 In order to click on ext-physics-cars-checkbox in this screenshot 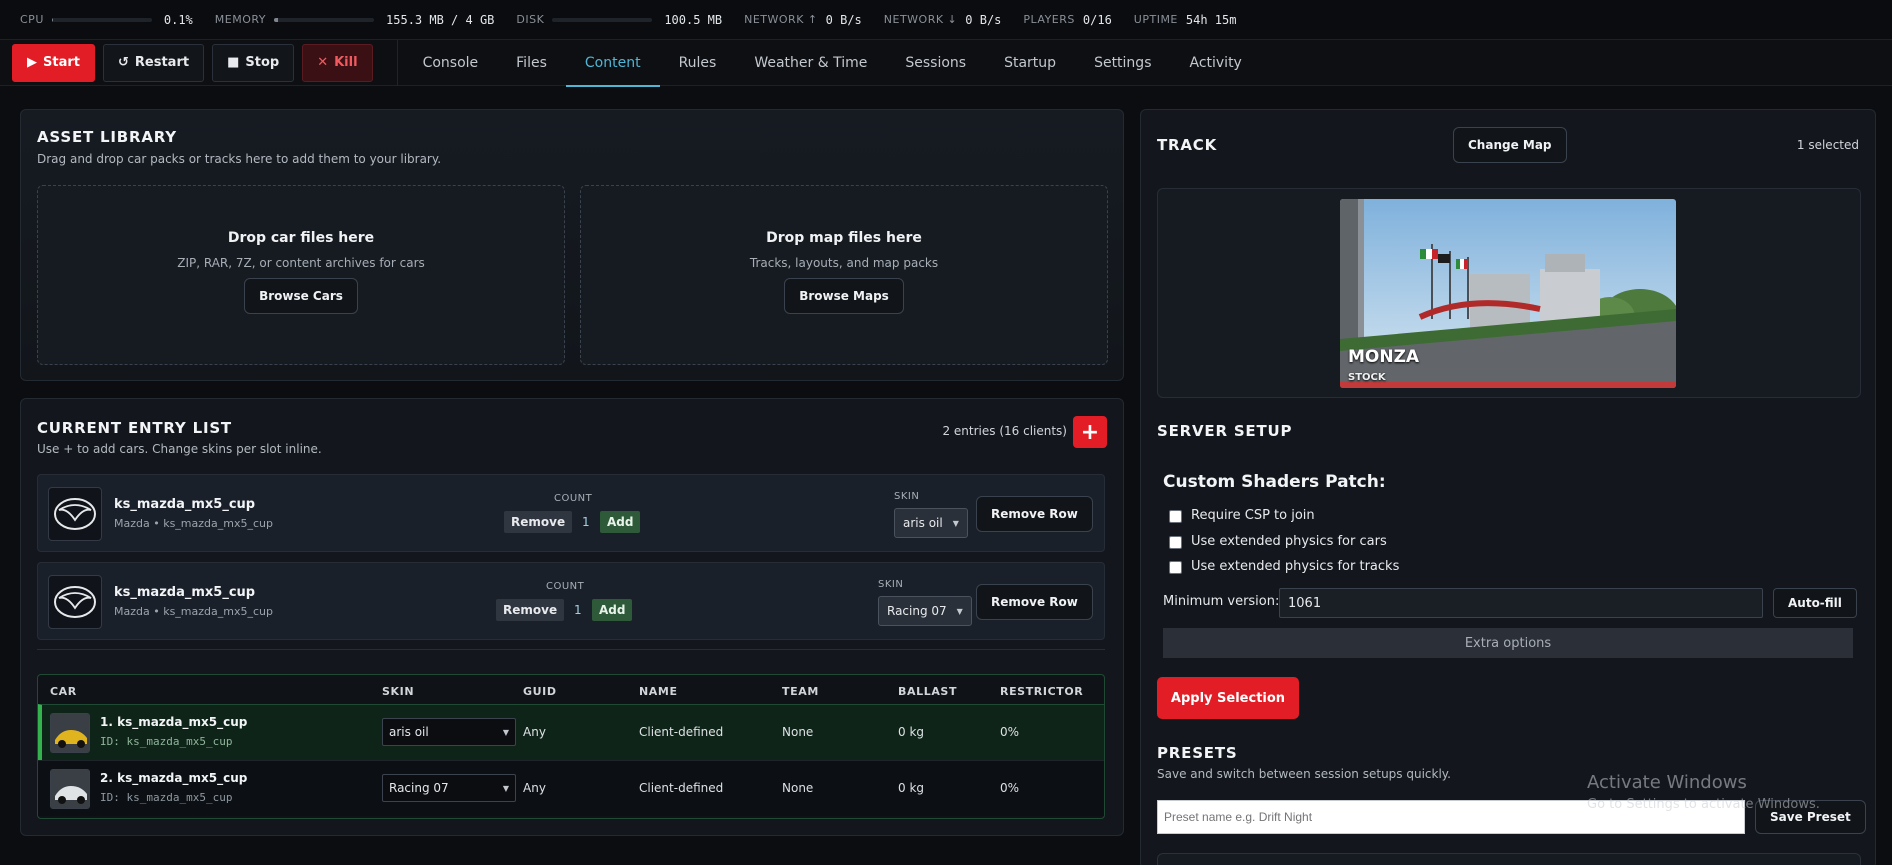, I will do `click(1175, 542)`.